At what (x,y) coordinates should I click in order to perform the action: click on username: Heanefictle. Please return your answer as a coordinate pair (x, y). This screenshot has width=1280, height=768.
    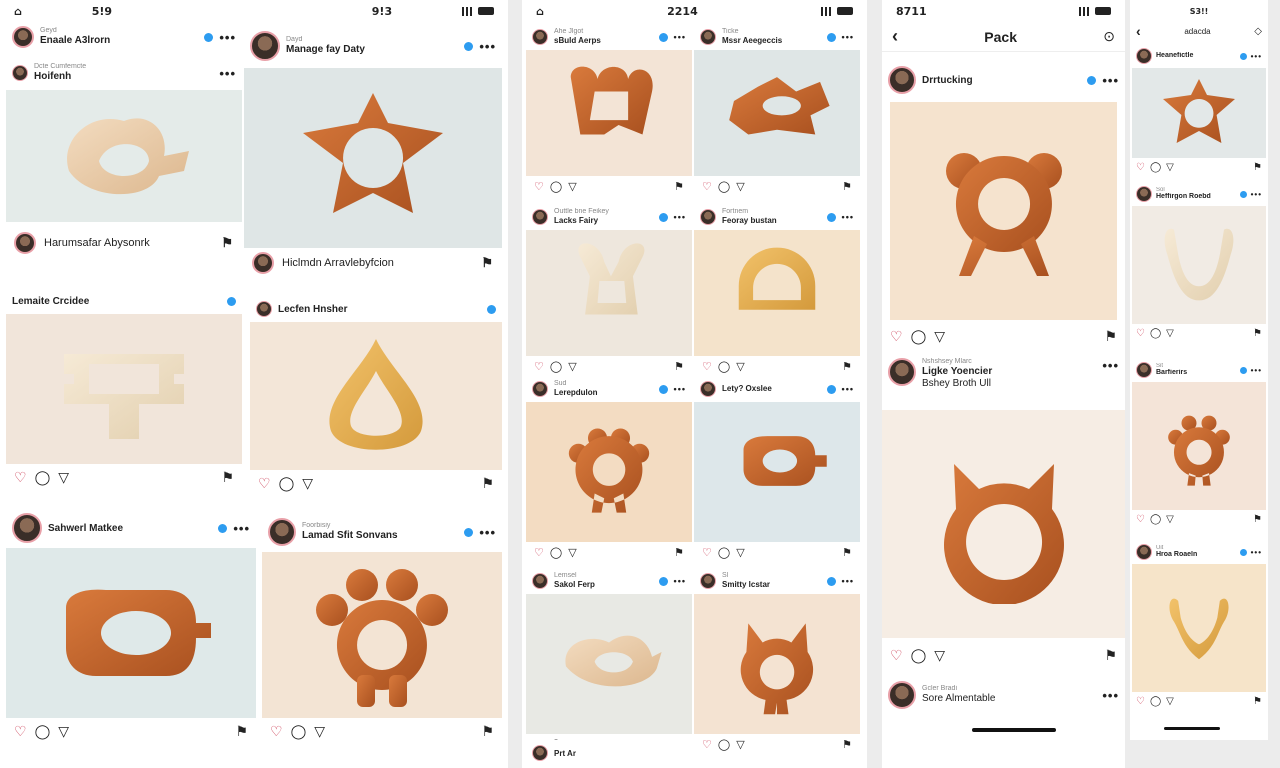
    Looking at the image, I should click on (1194, 56).